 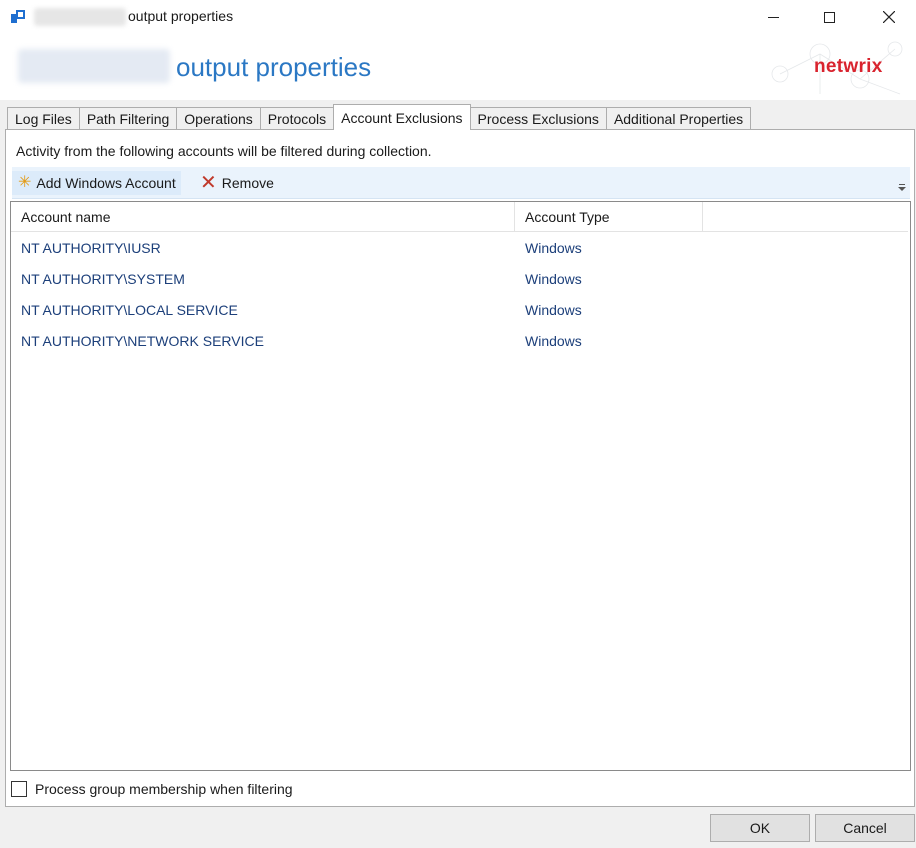 I want to click on minimize-icon, so click(x=773, y=17).